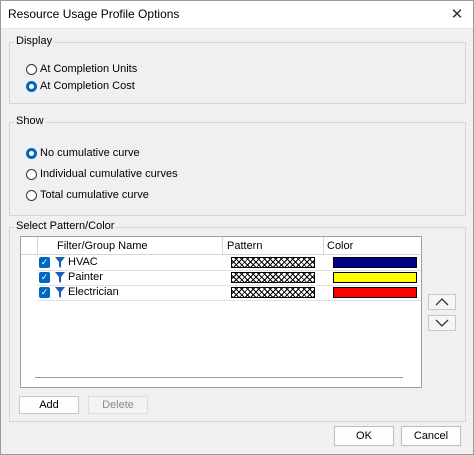 The image size is (474, 455). I want to click on move-down-button, so click(442, 323).